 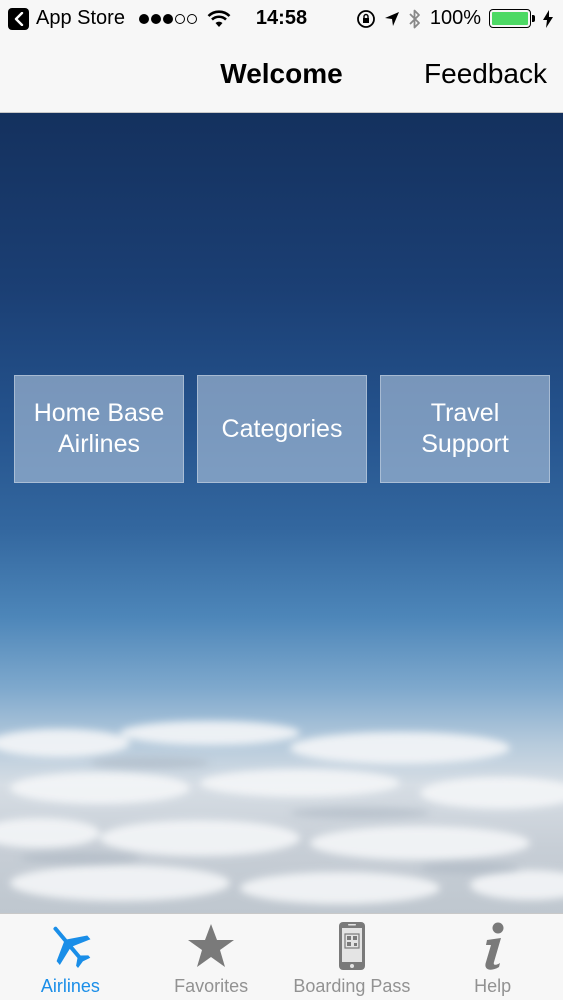 What do you see at coordinates (485, 74) in the screenshot?
I see `feedback-button: Feedback` at bounding box center [485, 74].